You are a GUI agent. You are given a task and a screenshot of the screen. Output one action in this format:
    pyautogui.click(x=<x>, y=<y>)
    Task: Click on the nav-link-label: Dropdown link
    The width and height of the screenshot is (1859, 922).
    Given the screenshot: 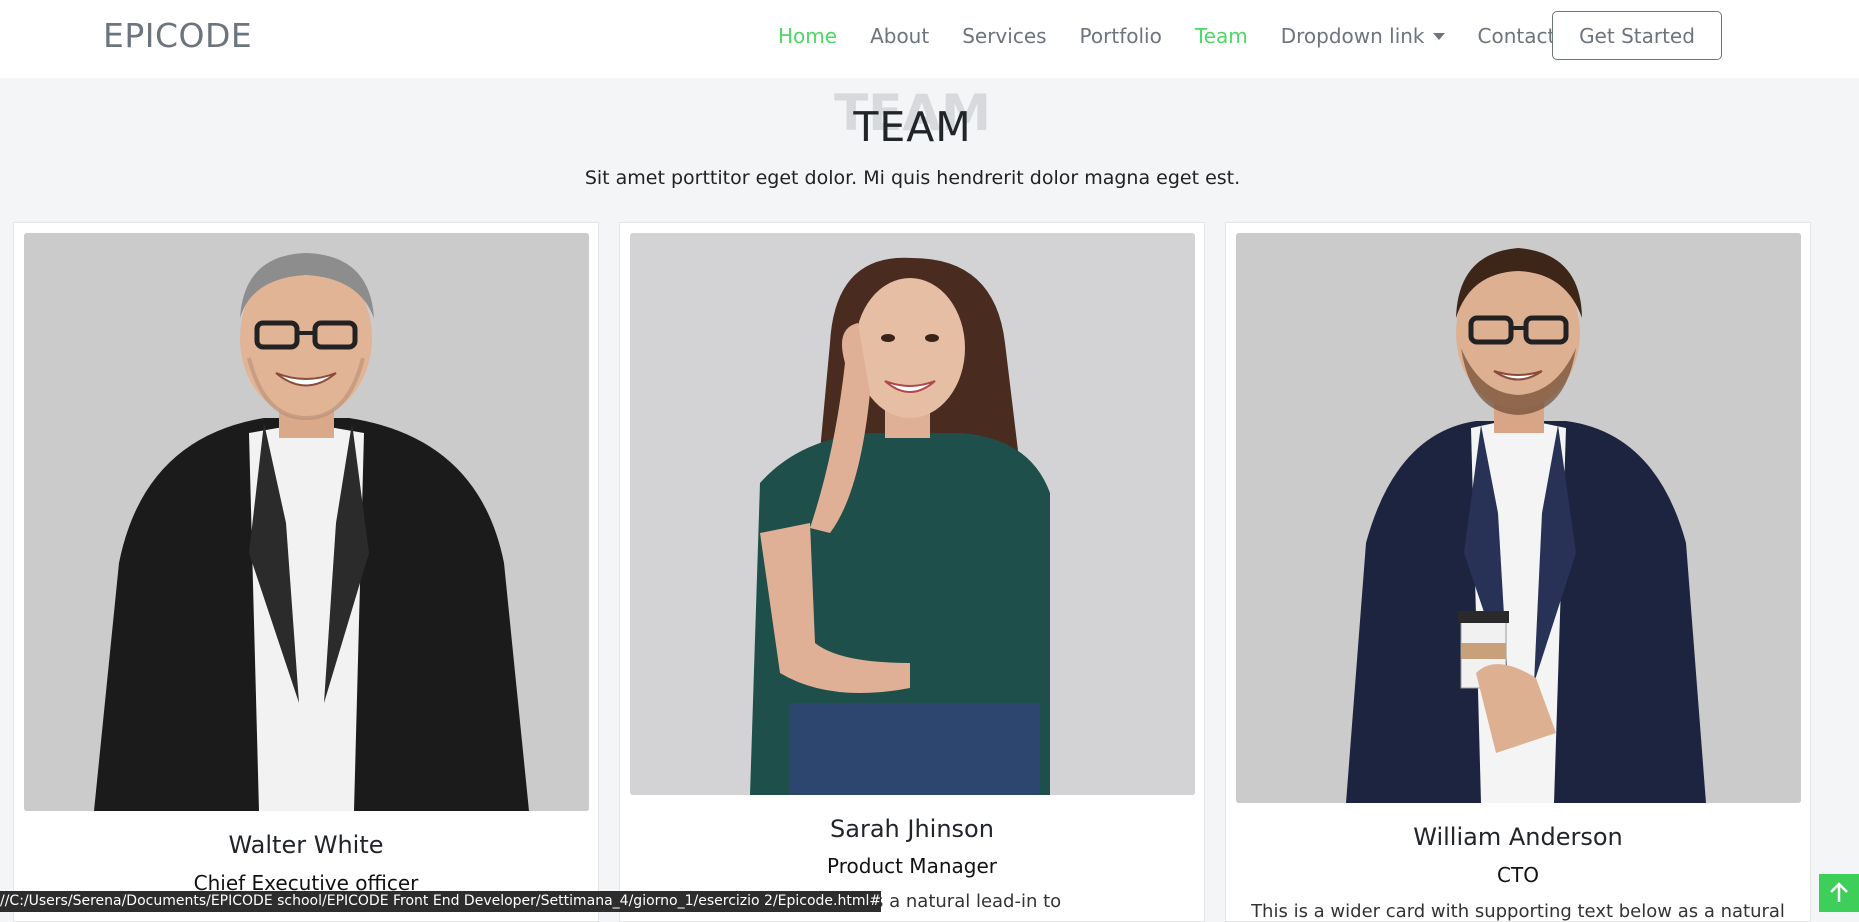 What is the action you would take?
    pyautogui.click(x=1352, y=36)
    